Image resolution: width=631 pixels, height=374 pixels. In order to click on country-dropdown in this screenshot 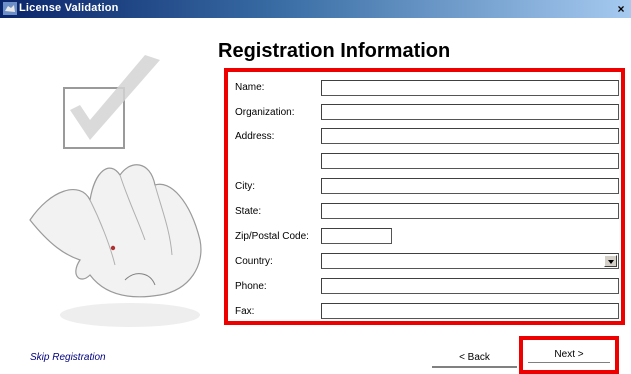, I will do `click(470, 261)`.